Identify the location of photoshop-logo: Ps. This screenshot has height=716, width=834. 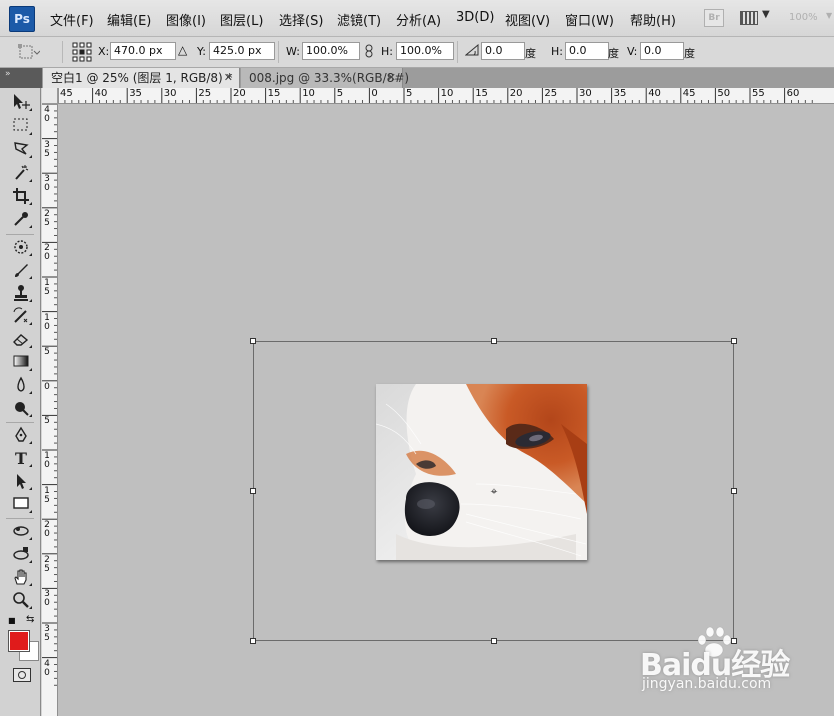
(22, 19).